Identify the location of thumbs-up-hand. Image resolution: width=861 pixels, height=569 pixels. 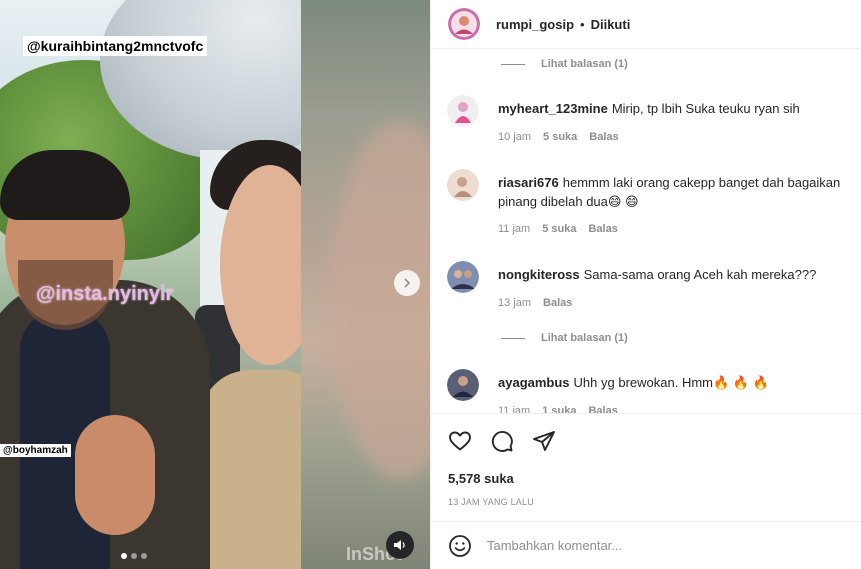
(115, 475).